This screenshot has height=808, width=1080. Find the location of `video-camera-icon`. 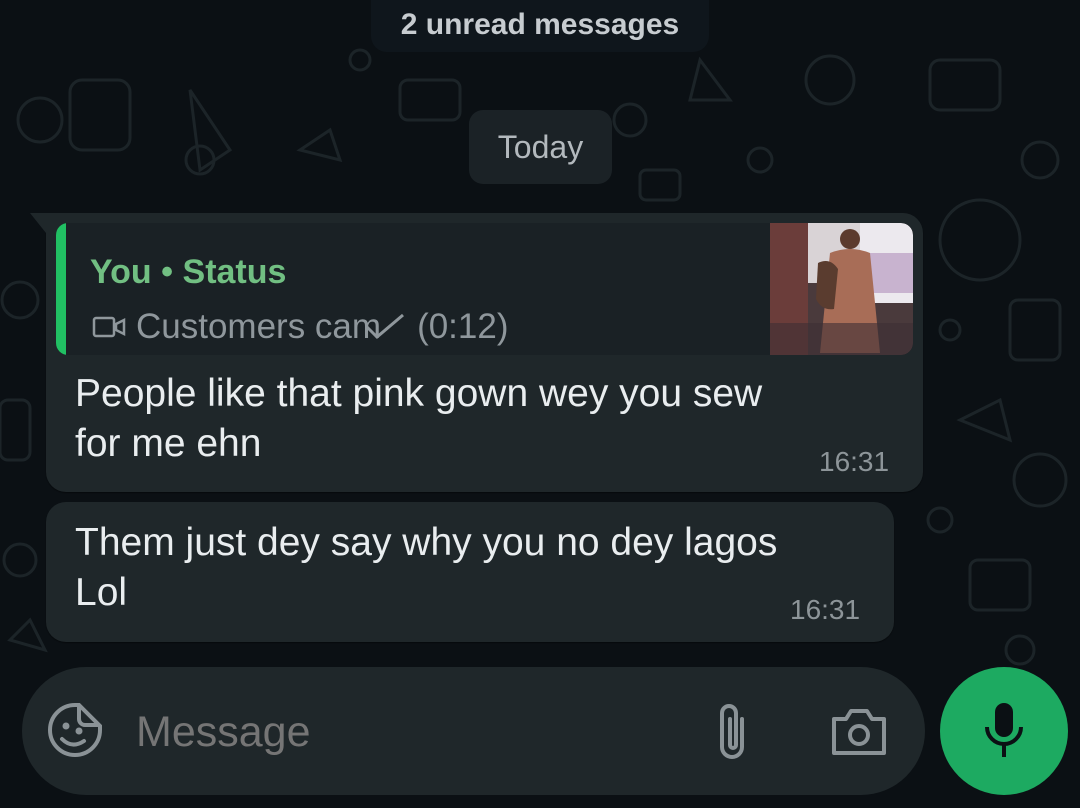

video-camera-icon is located at coordinates (109, 327).